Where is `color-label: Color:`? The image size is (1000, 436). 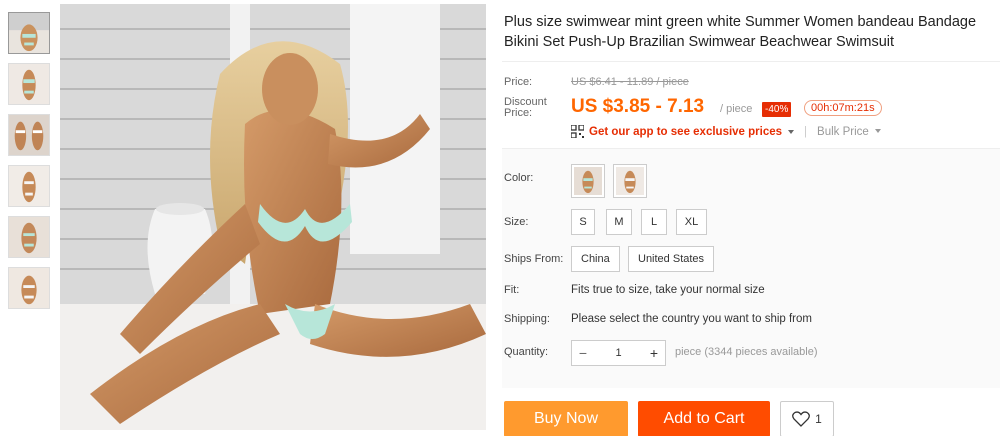
color-label: Color: is located at coordinates (519, 178).